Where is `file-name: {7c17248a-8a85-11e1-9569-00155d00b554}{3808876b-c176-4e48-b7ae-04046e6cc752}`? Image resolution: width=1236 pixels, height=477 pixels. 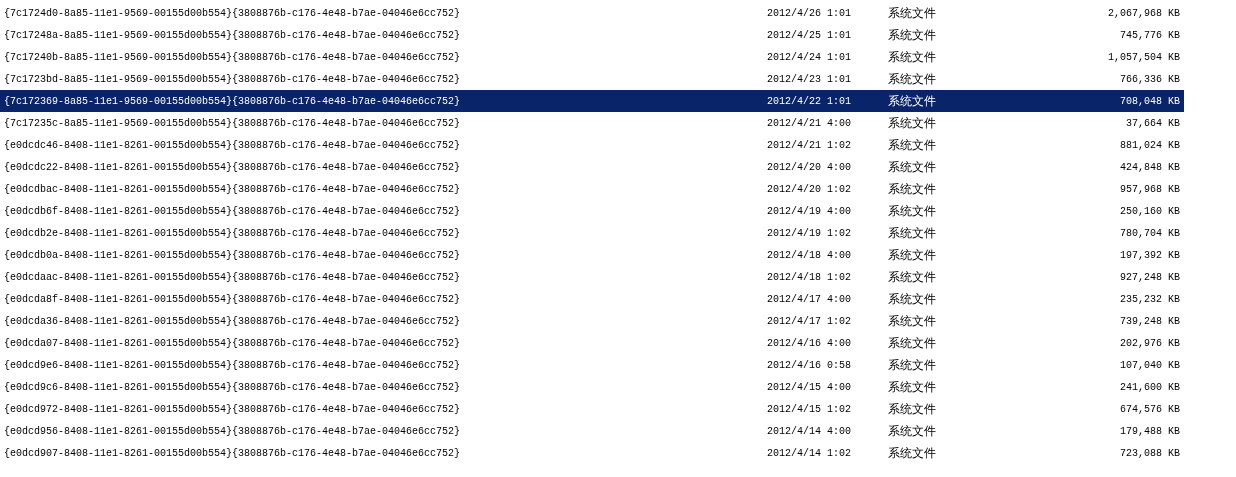
file-name: {7c17248a-8a85-11e1-9569-00155d00b554}{3808876b-c176-4e48-b7ae-04046e6cc752} is located at coordinates (233, 35).